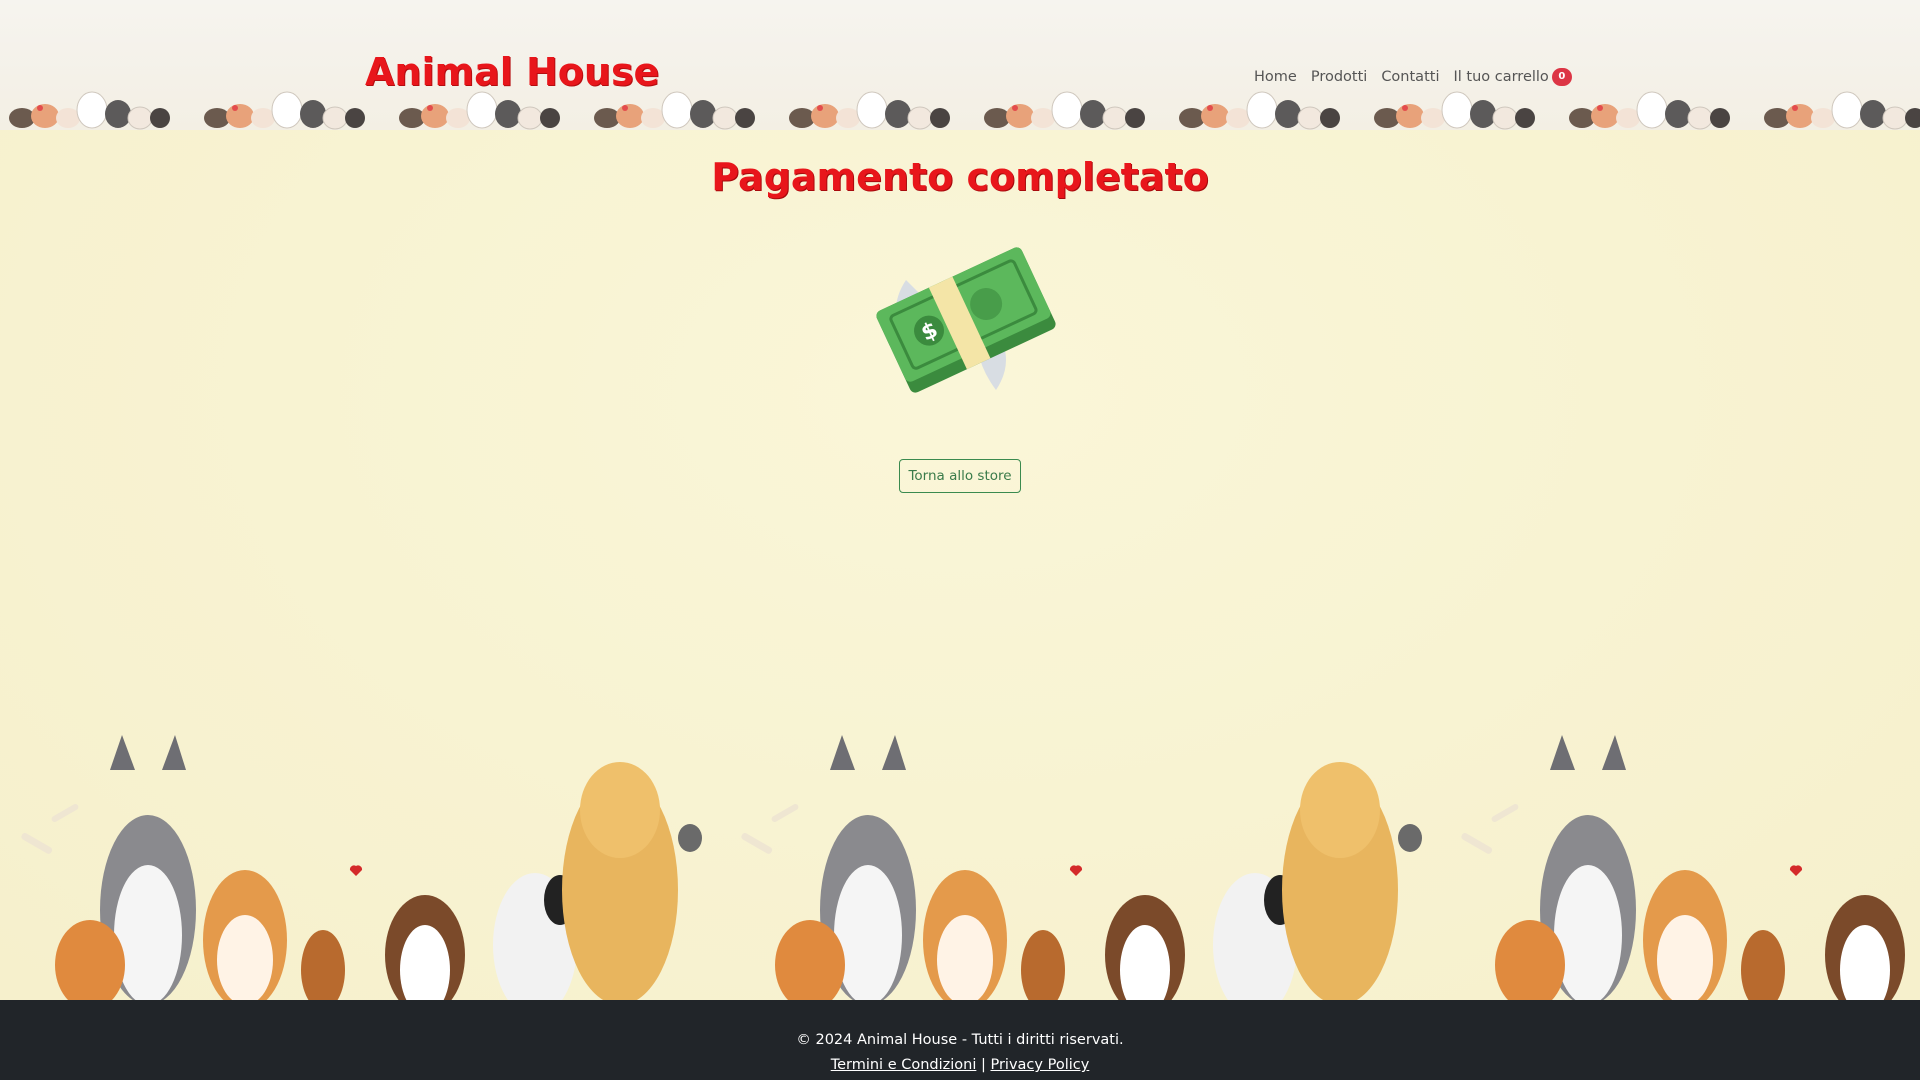 Image resolution: width=1920 pixels, height=1080 pixels. I want to click on page-title: Pagamento completato, so click(960, 177).